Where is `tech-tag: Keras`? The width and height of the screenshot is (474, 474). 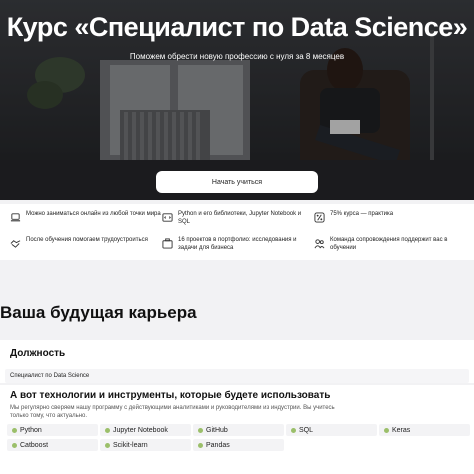
tech-tag: Keras is located at coordinates (424, 430).